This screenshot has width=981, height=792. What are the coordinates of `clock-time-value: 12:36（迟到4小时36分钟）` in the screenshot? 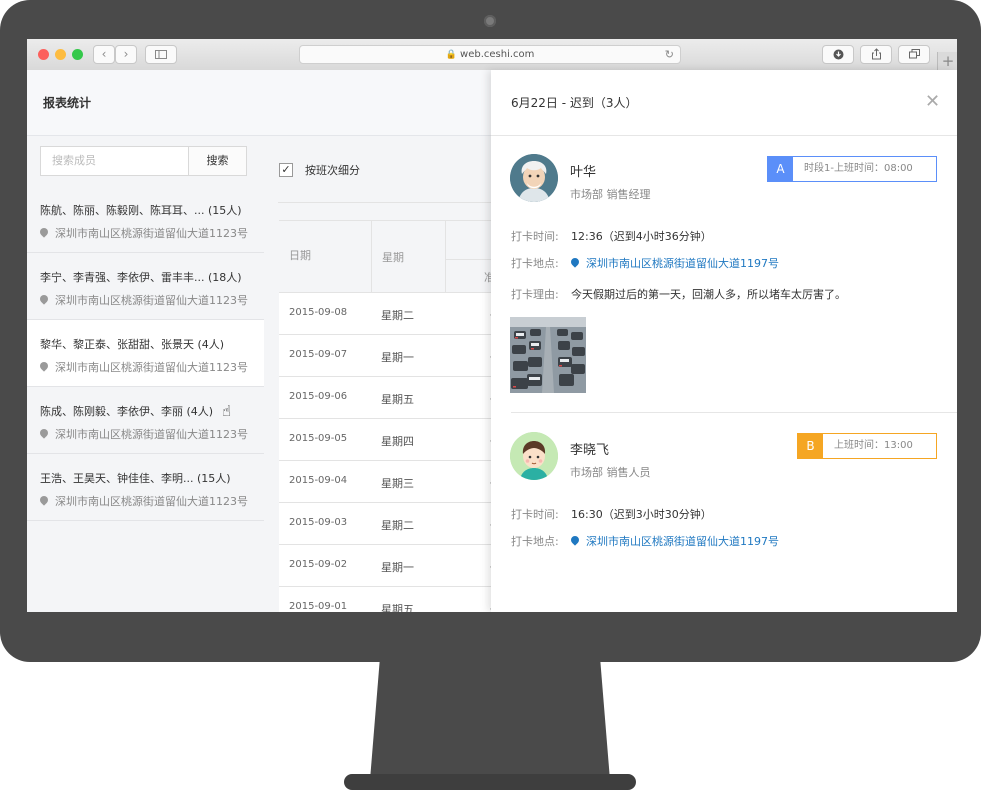 It's located at (641, 236).